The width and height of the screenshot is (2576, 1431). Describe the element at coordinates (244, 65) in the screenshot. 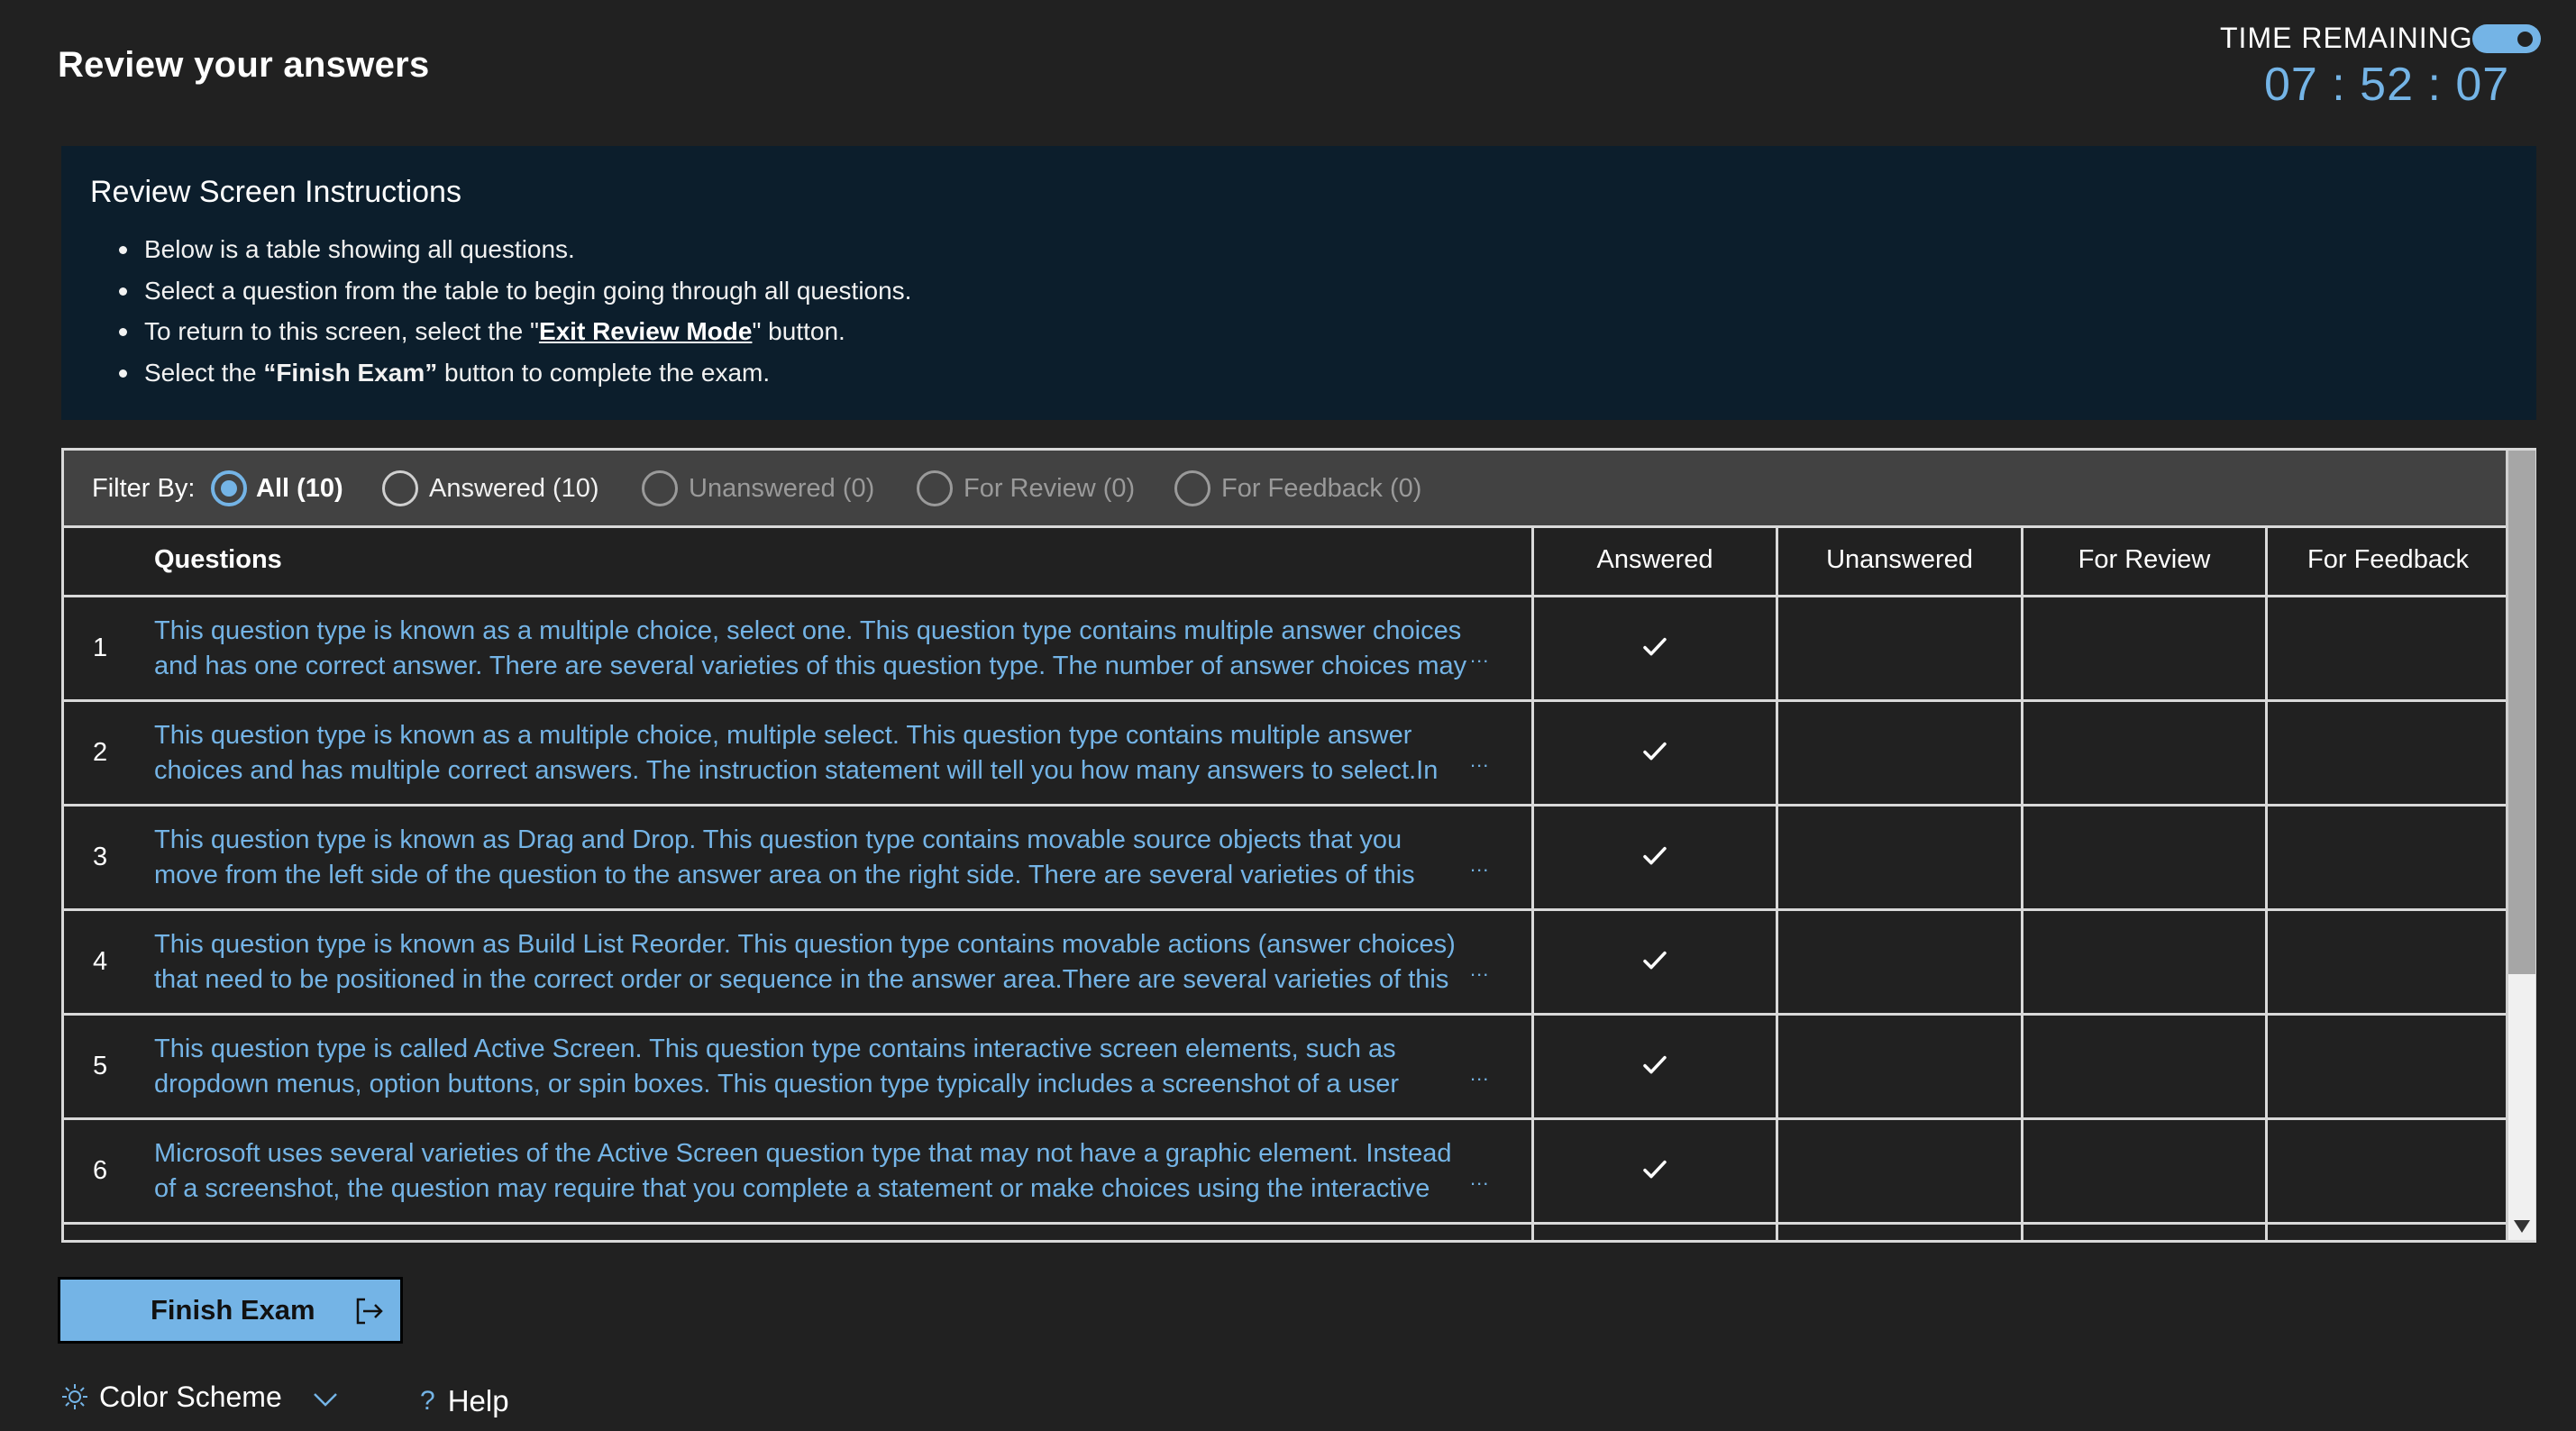

I see `page-title: Review your answers` at that location.